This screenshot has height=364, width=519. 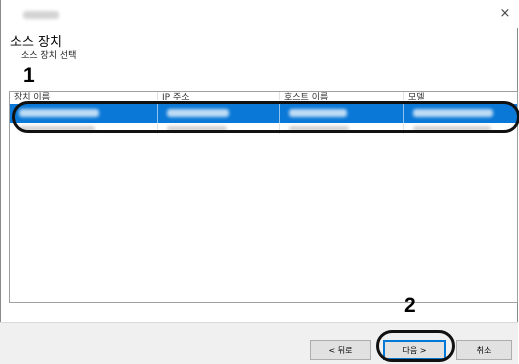 What do you see at coordinates (340, 350) in the screenshot?
I see `back-button: < 뒤로` at bounding box center [340, 350].